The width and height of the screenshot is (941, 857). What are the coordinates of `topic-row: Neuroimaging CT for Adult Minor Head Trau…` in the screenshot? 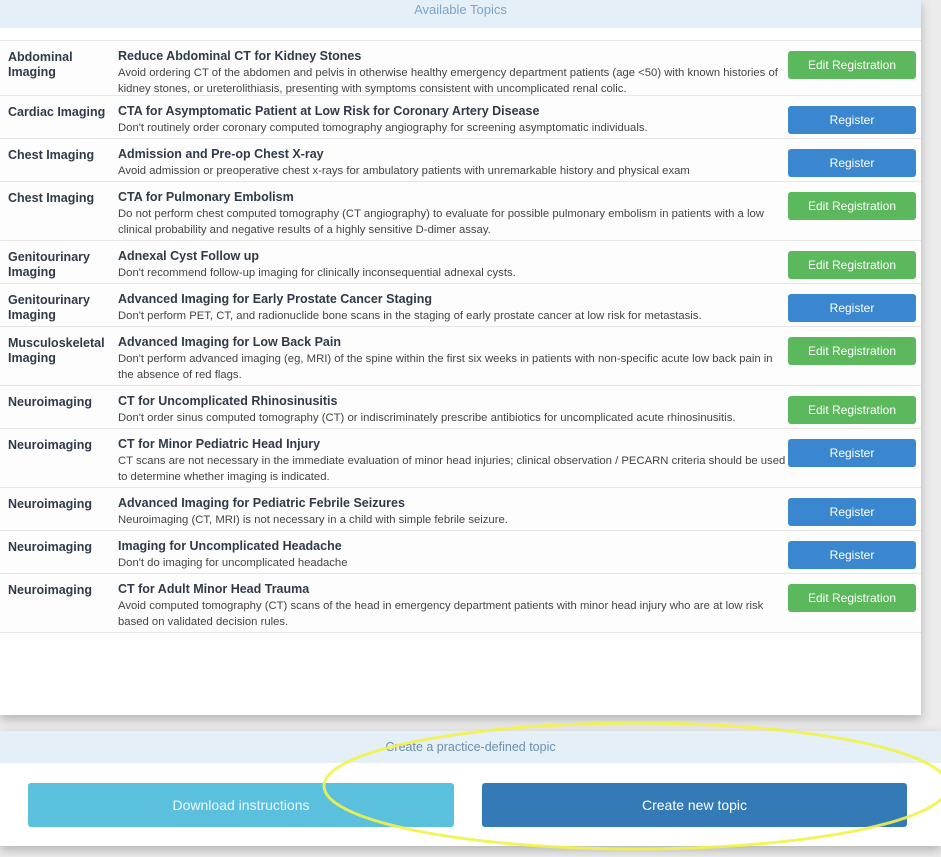 It's located at (460, 603).